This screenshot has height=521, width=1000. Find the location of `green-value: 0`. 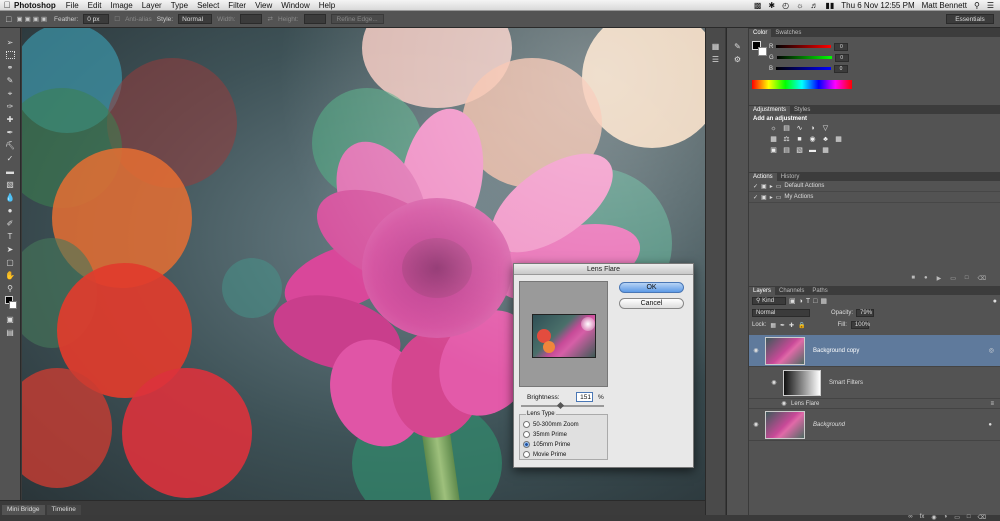

green-value: 0 is located at coordinates (841, 57).